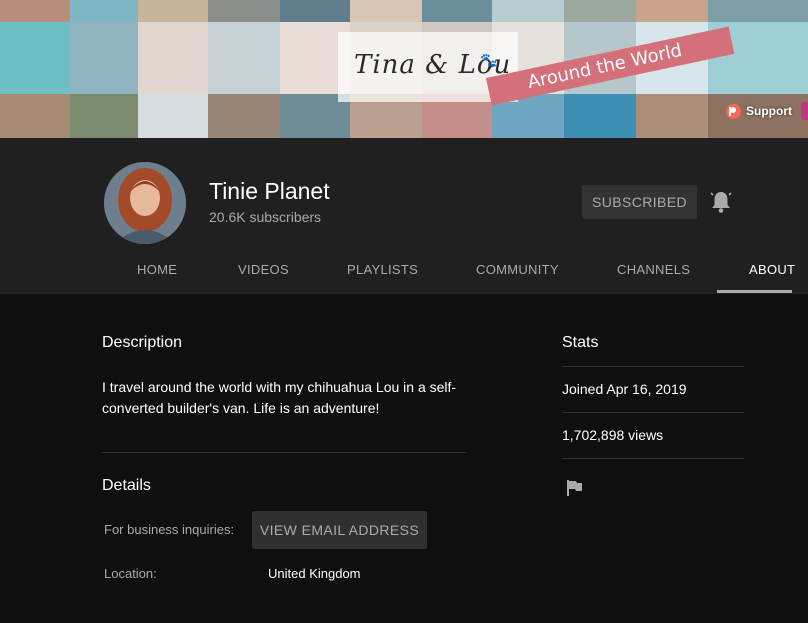 This screenshot has width=808, height=623. I want to click on channel-name: Tinie Planet, so click(269, 191).